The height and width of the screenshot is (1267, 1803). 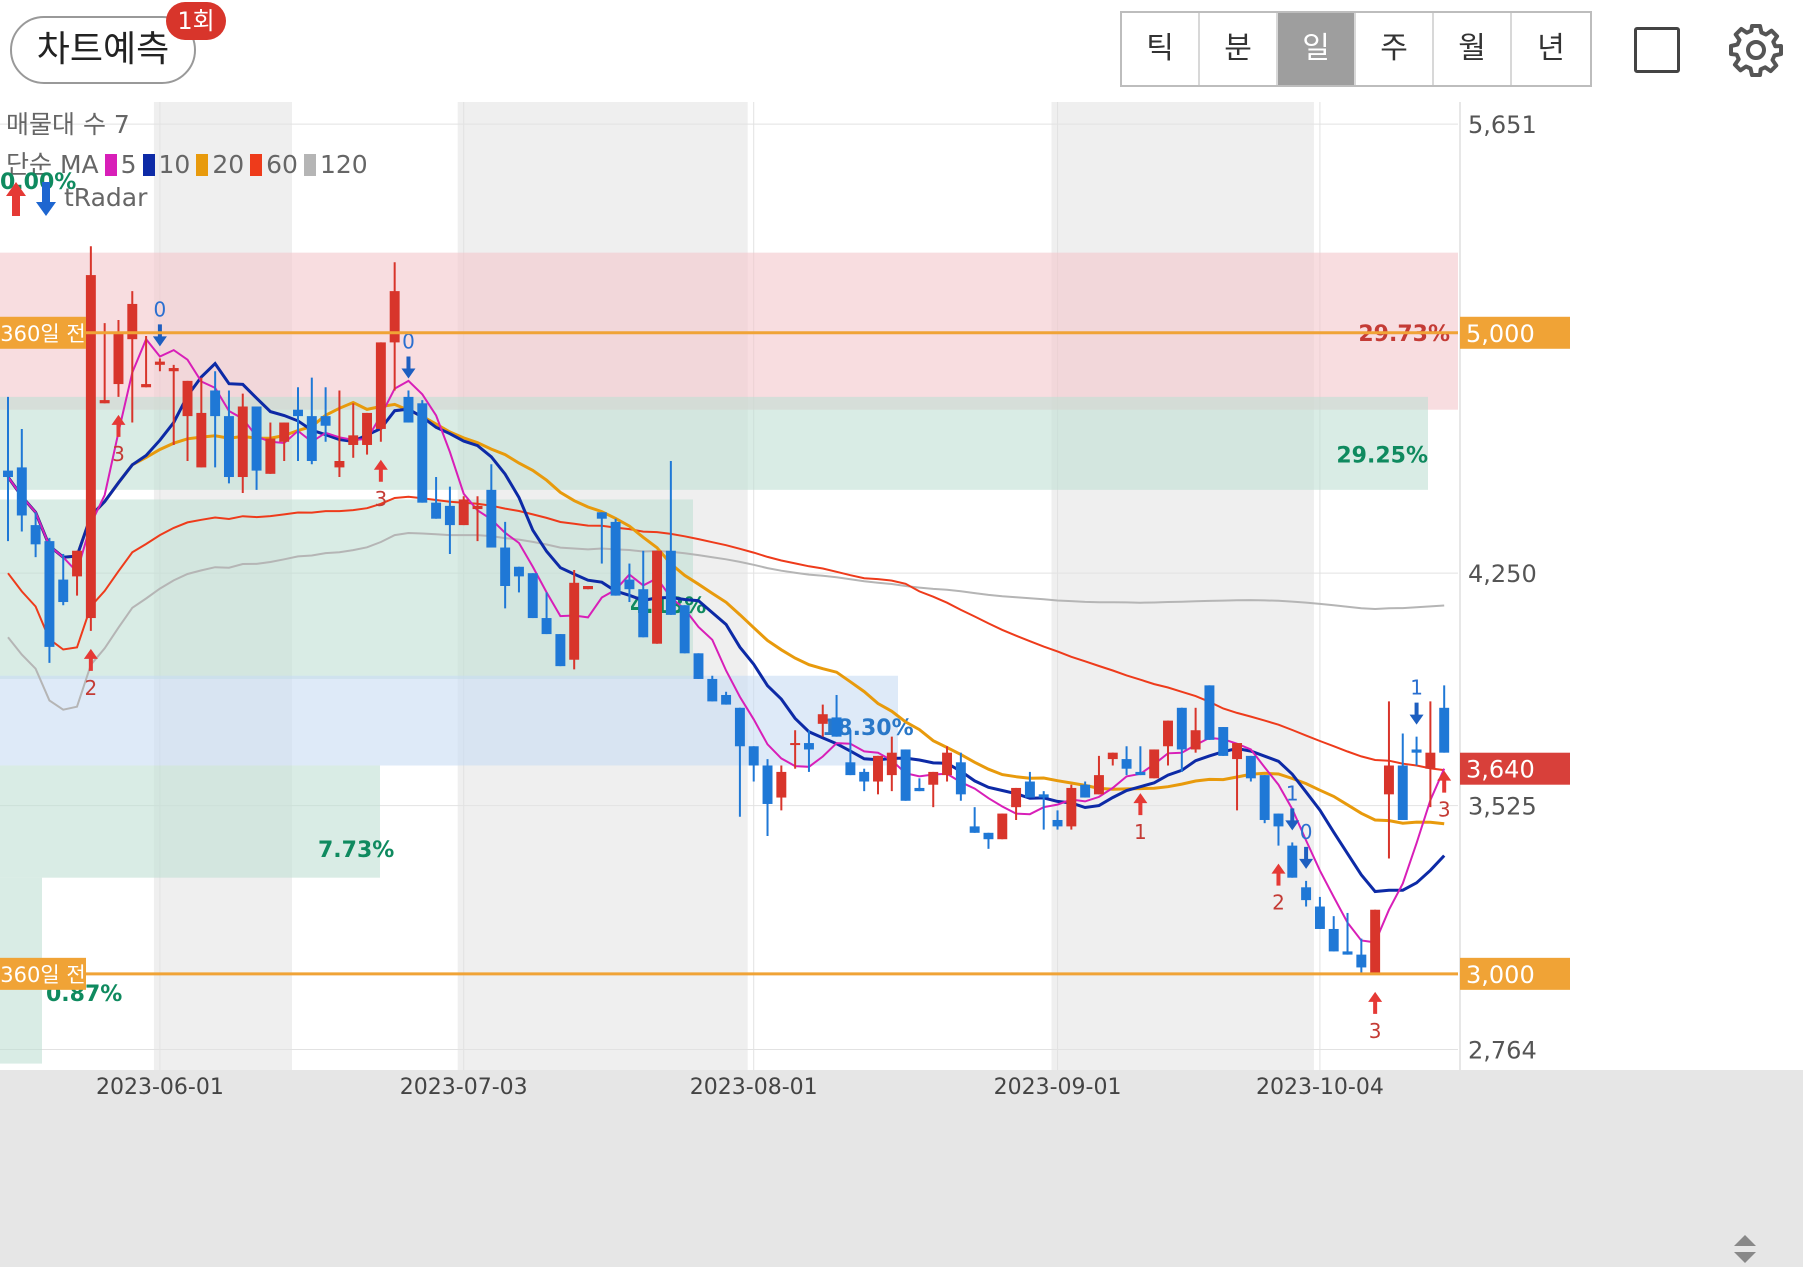 What do you see at coordinates (343, 164) in the screenshot?
I see `ma-label-120: 120` at bounding box center [343, 164].